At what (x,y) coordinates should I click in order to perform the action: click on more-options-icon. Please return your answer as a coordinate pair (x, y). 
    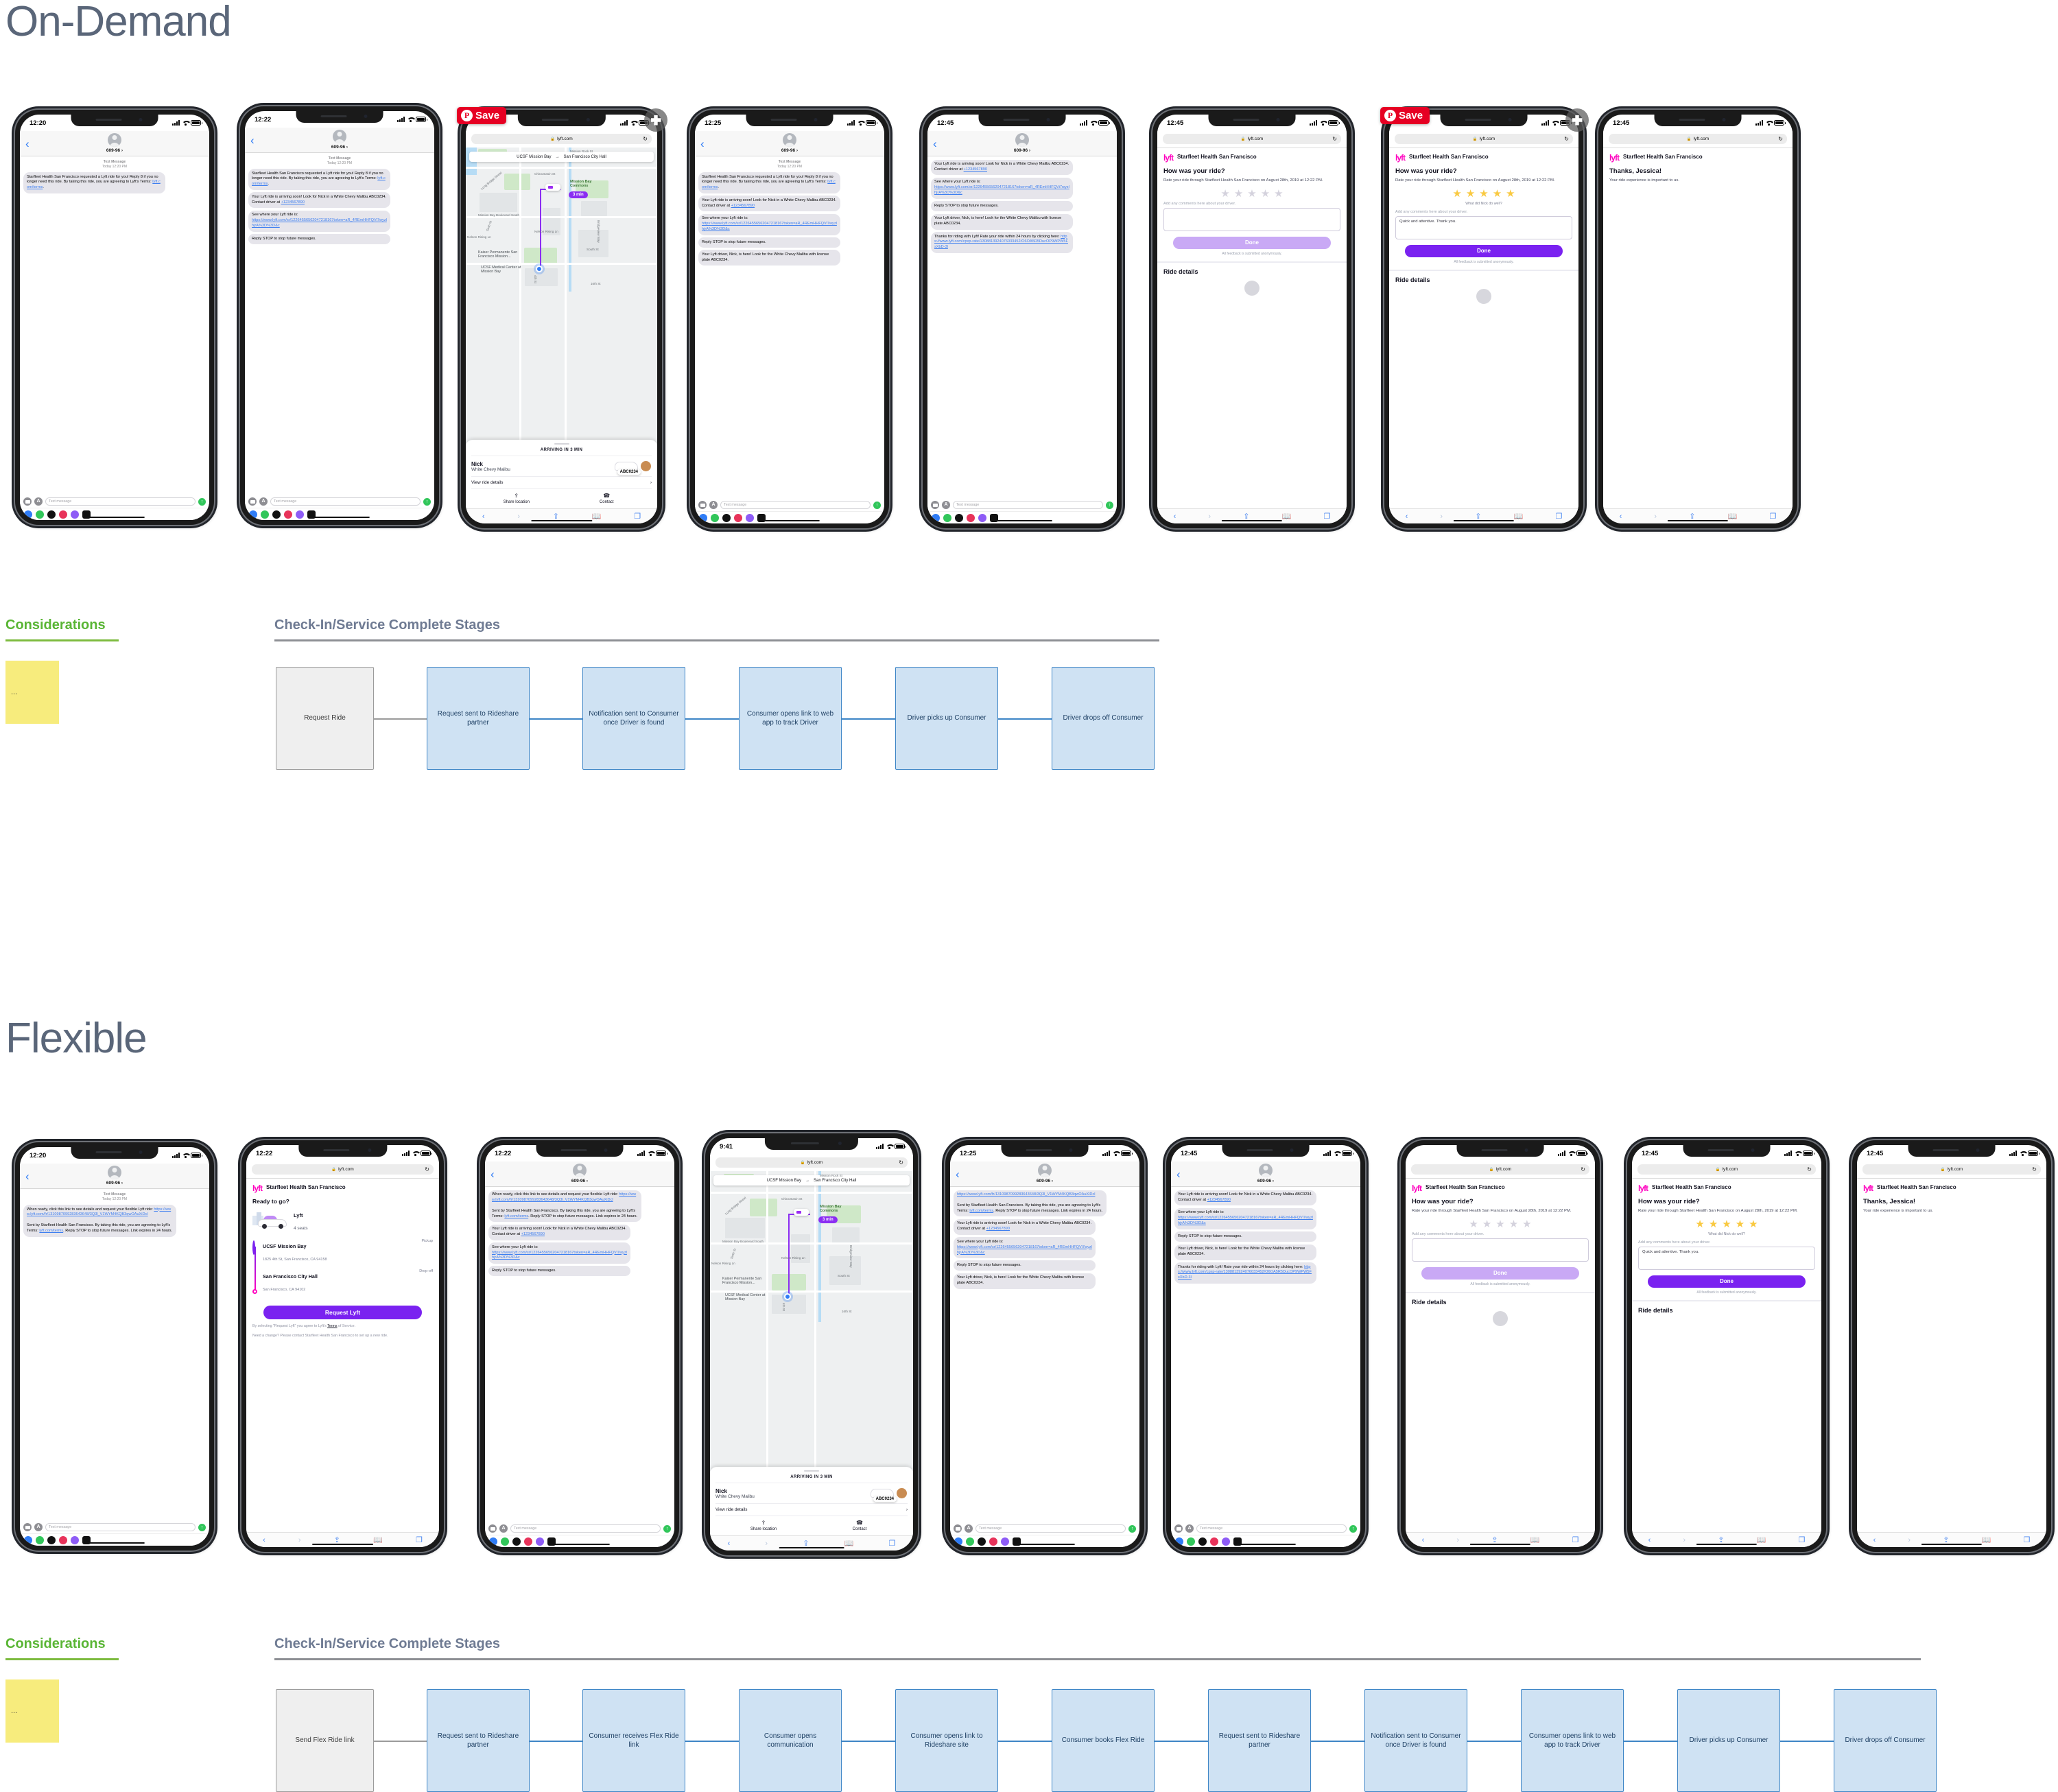
    Looking at the image, I should click on (1577, 120).